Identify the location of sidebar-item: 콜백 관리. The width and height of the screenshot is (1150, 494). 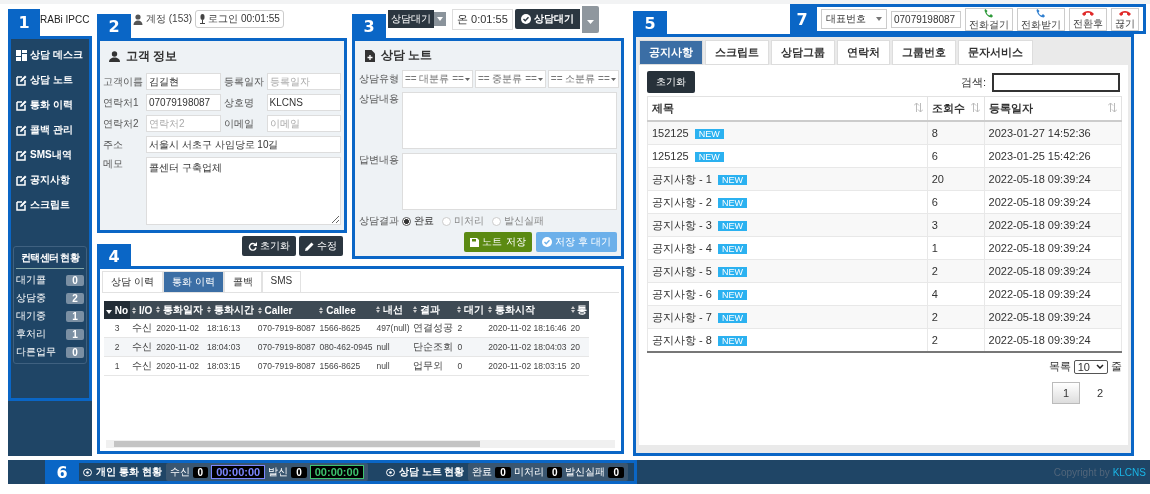
(50, 130).